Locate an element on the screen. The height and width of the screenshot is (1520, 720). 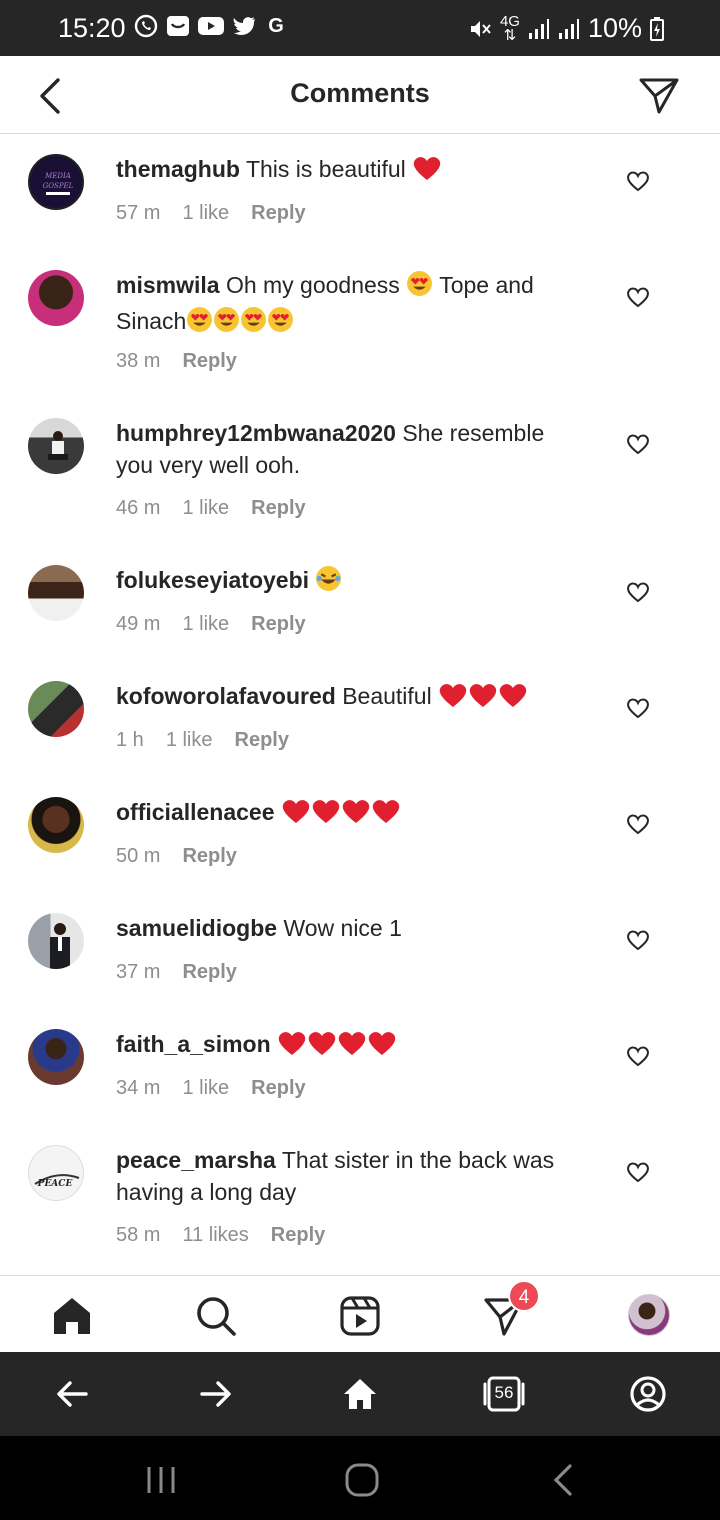
comment-body: kofoworolafavoured Beautiful is located at coordinates (351, 698).